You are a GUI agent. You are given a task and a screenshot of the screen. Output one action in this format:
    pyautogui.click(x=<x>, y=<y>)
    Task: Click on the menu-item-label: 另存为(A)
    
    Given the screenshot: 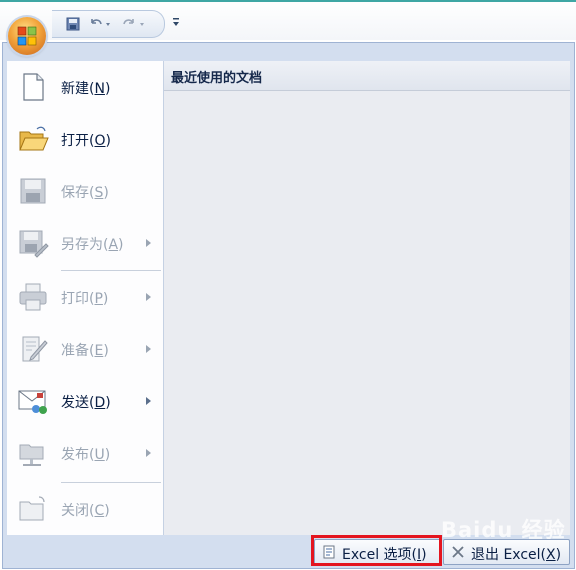 What is the action you would take?
    pyautogui.click(x=92, y=245)
    